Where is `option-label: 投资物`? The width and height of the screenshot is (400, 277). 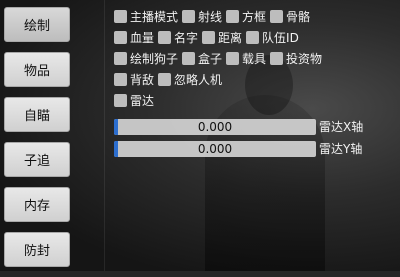
option-label: 投资物 is located at coordinates (304, 59).